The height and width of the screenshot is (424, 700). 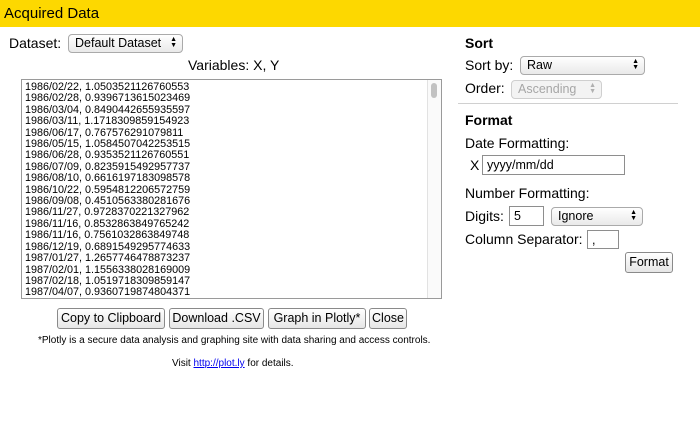 I want to click on data-row: 1986/11/16, 0.7561032863849748, so click(x=107, y=235).